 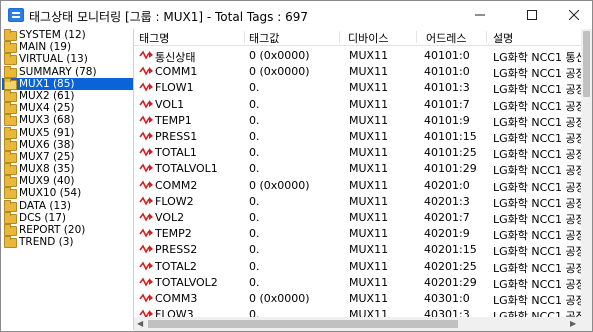 I want to click on tree-item-label: TREND (3), so click(x=46, y=242).